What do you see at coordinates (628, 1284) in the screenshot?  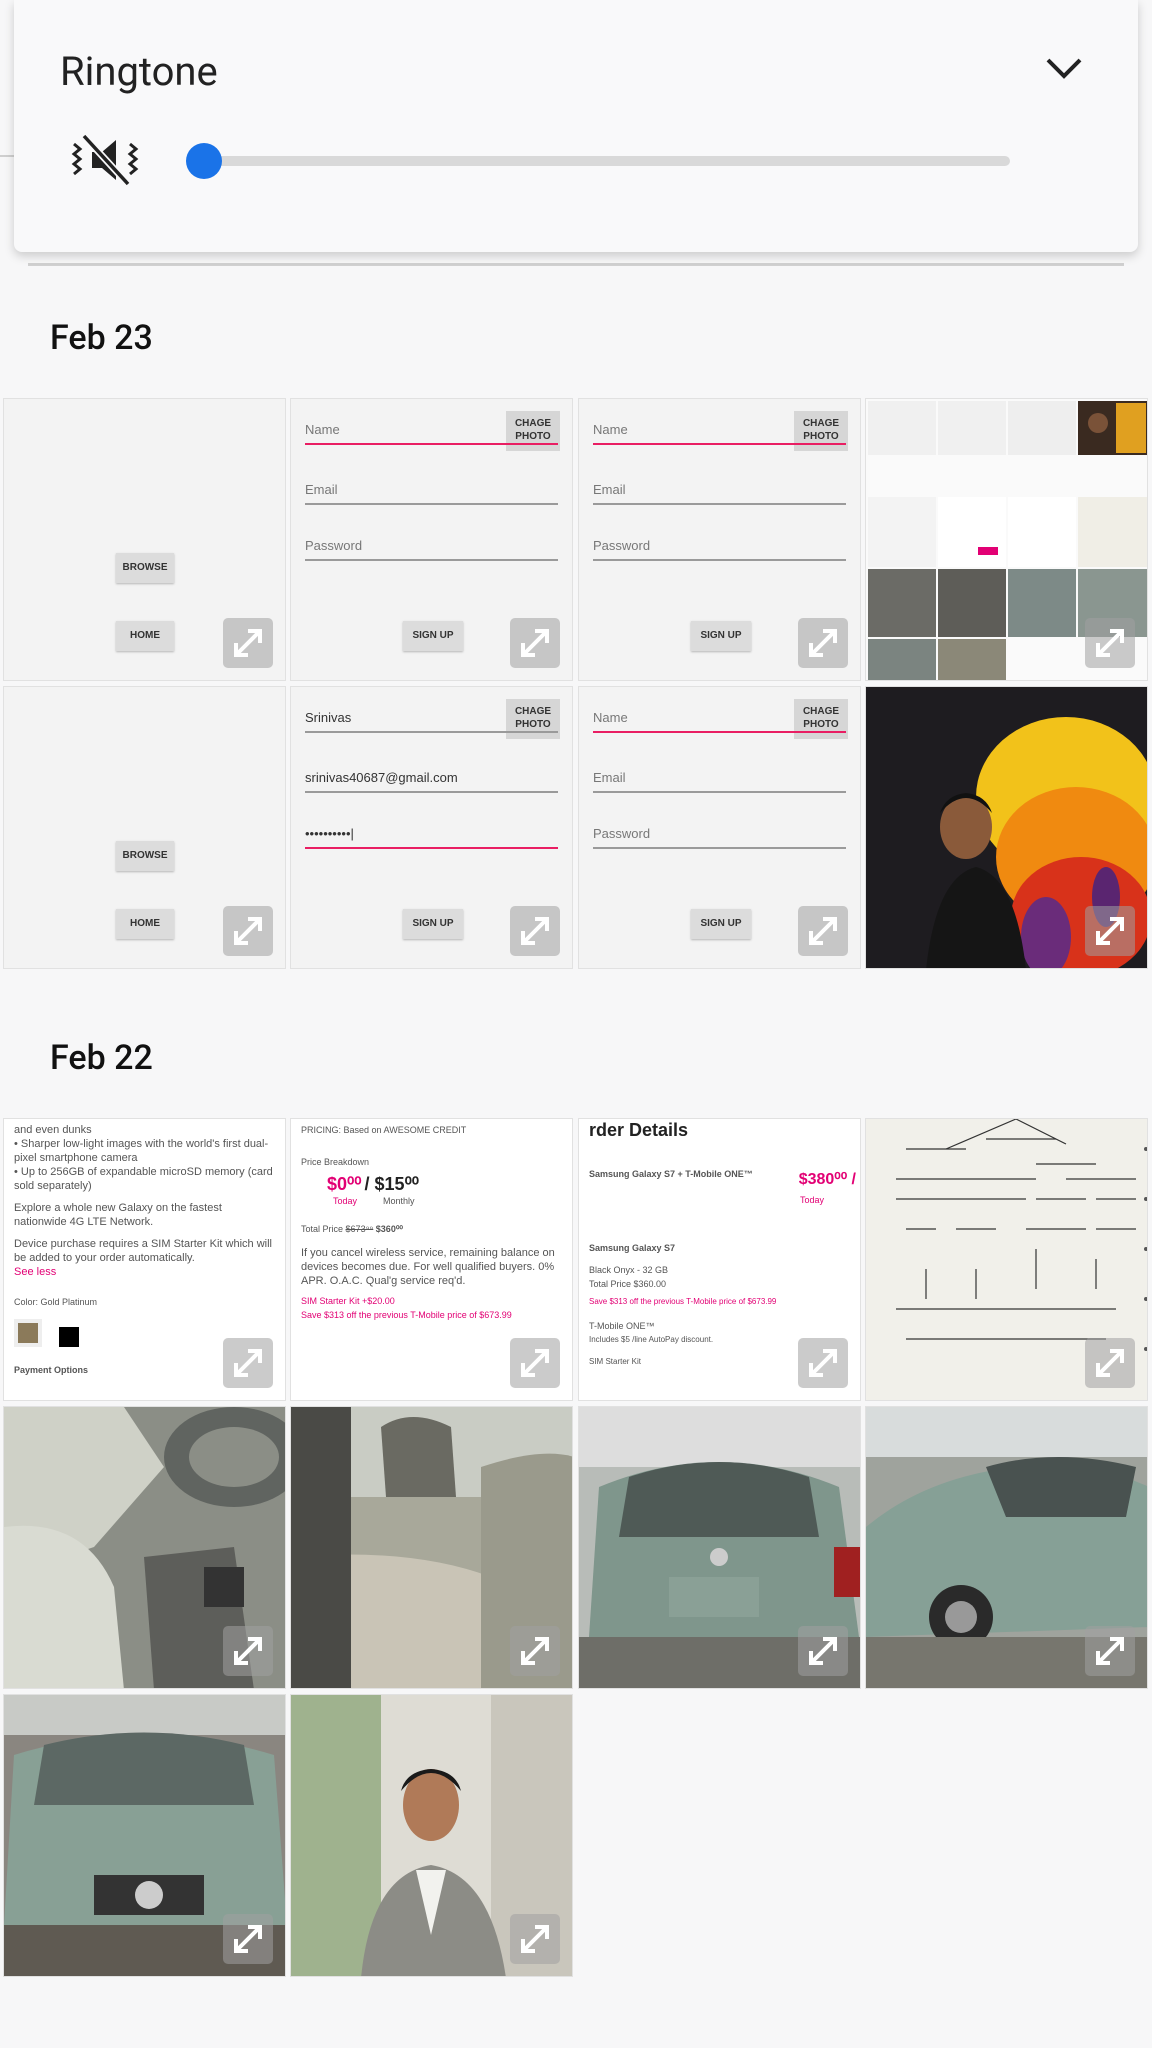 I see `doc-text: Total Price $360.00` at bounding box center [628, 1284].